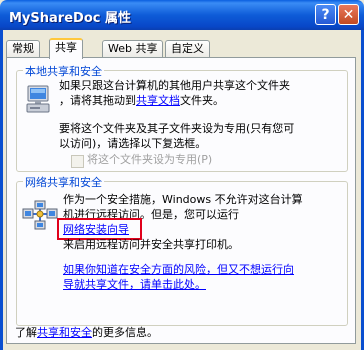 The height and width of the screenshot is (350, 364). What do you see at coordinates (26, 332) in the screenshot?
I see `learn-more-prefix: 了解` at bounding box center [26, 332].